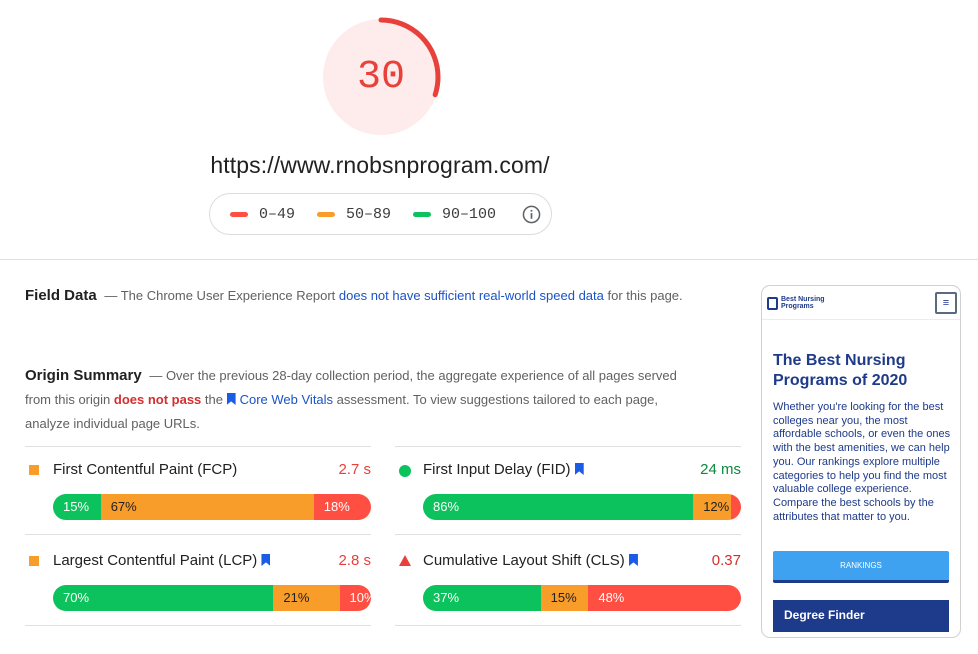 The width and height of the screenshot is (978, 654). Describe the element at coordinates (861, 303) in the screenshot. I see `site-header: Best Nursing Programs ≡` at that location.